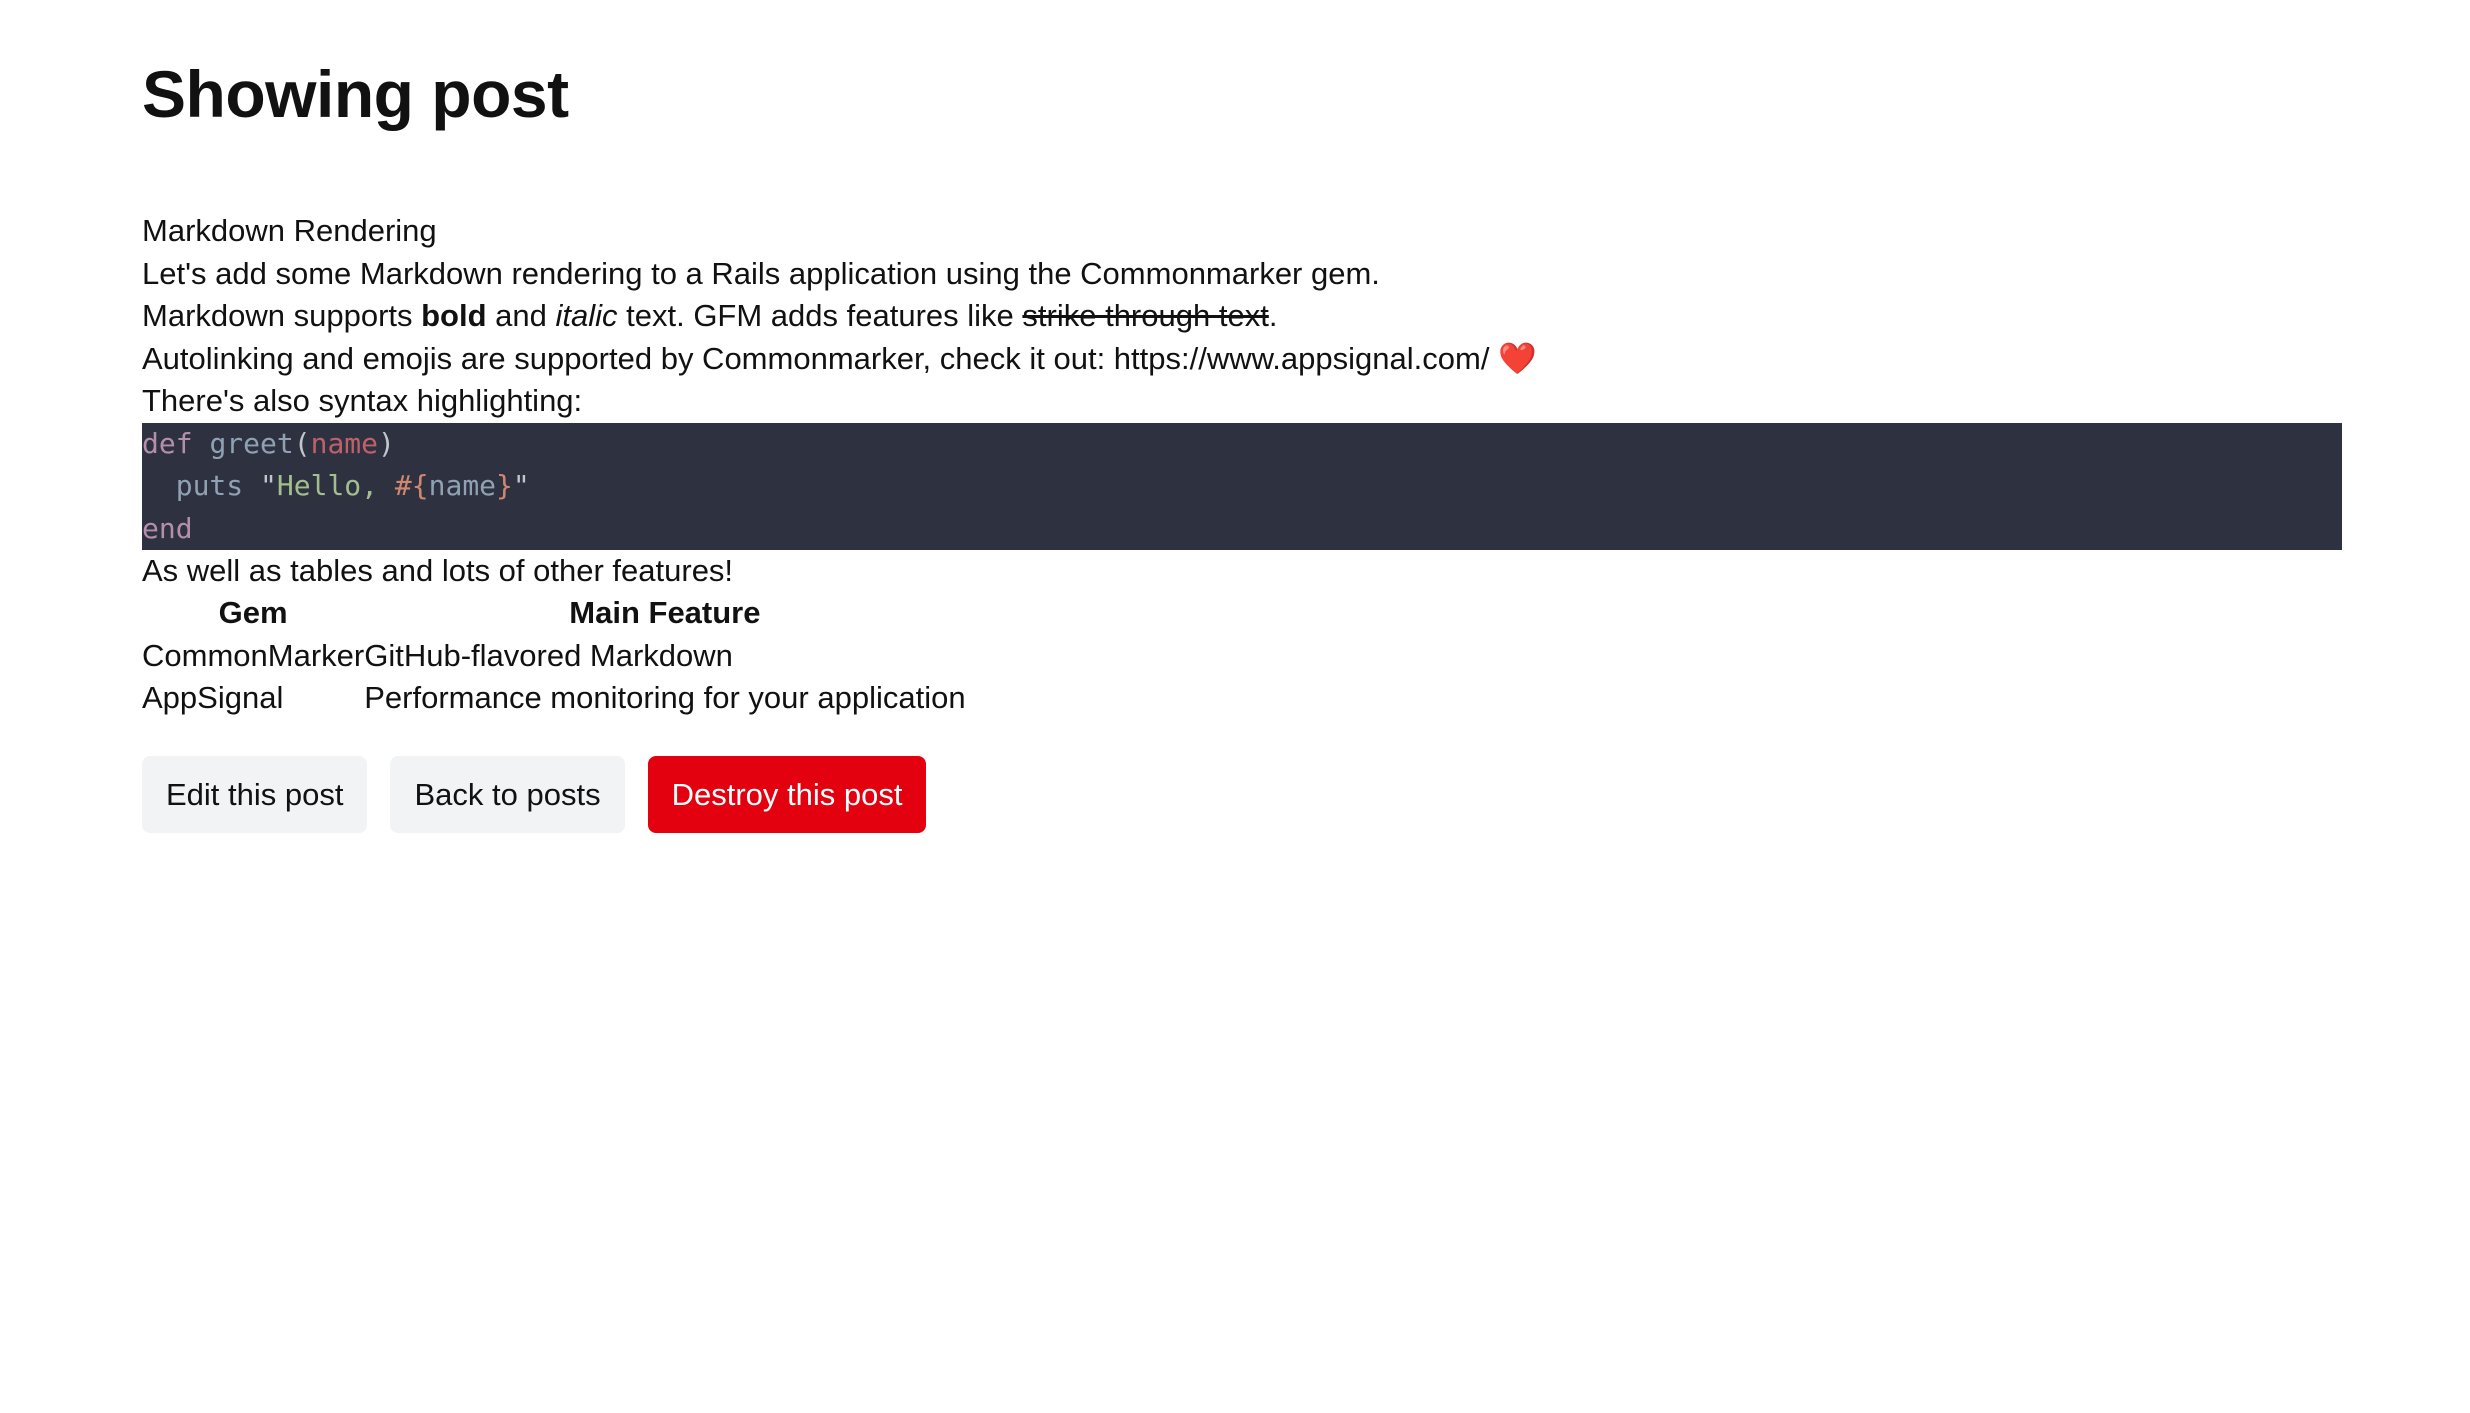 This screenshot has width=2470, height=1413. Describe the element at coordinates (554, 613) in the screenshot. I see `table-header-row: Gem Main Feature` at that location.